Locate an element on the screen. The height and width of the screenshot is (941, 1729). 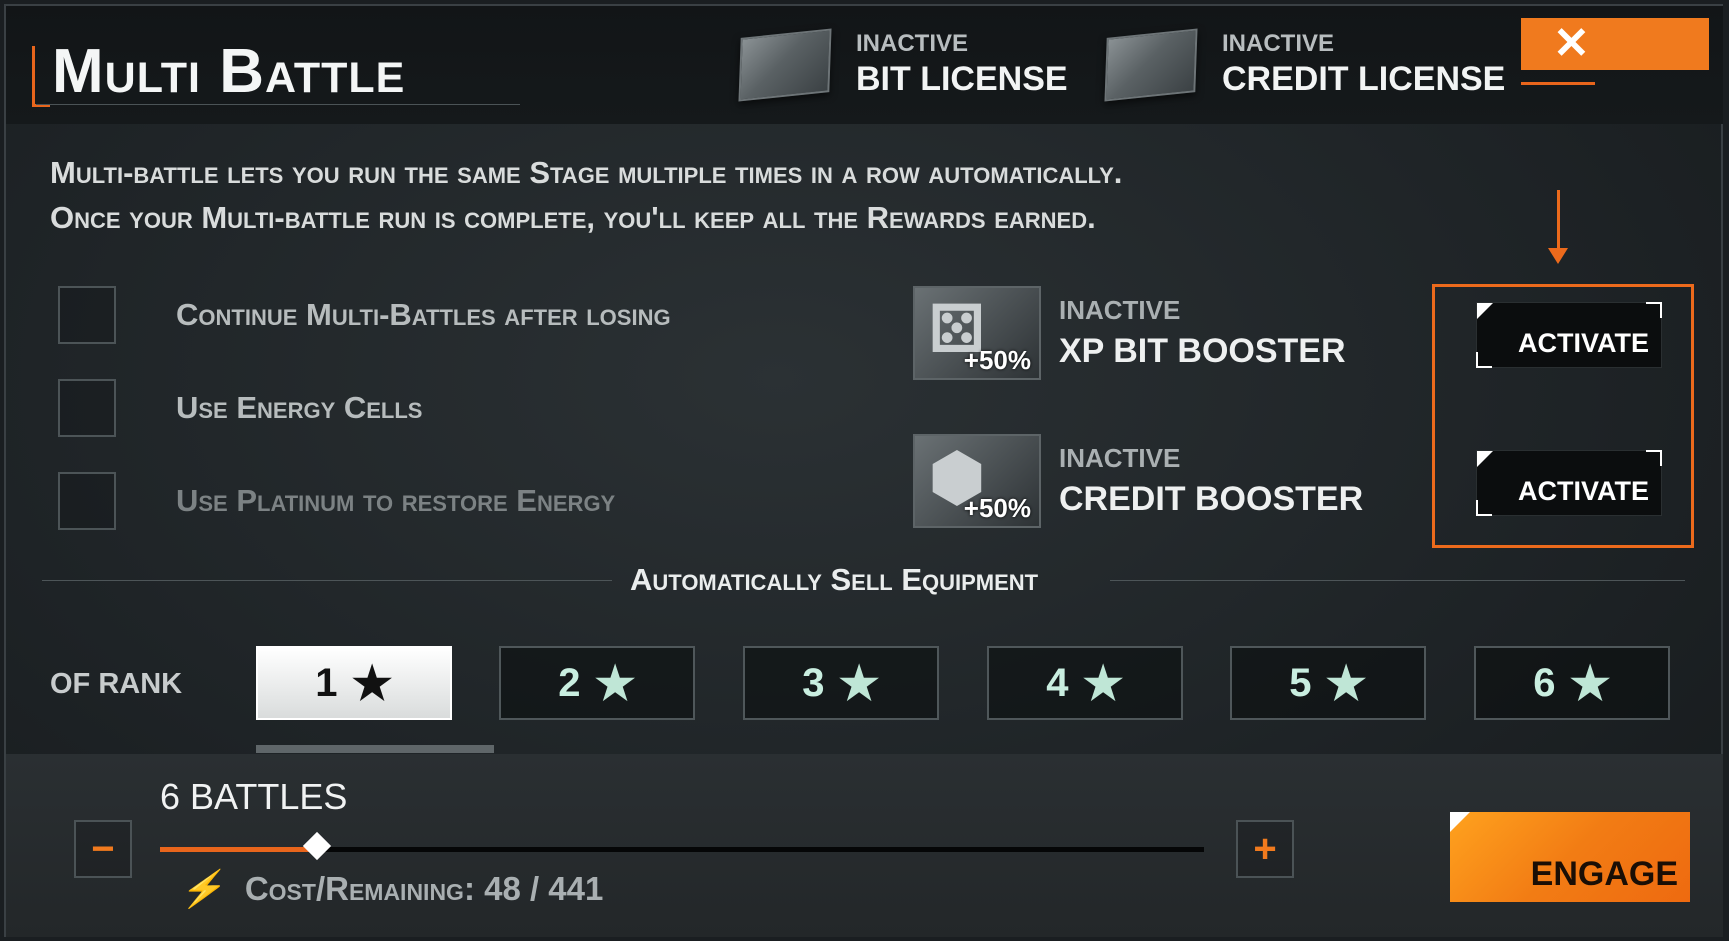
xp-bit-booster: ⚄ +50% INACTIVE XP BIT BOOSTER is located at coordinates (1129, 333).